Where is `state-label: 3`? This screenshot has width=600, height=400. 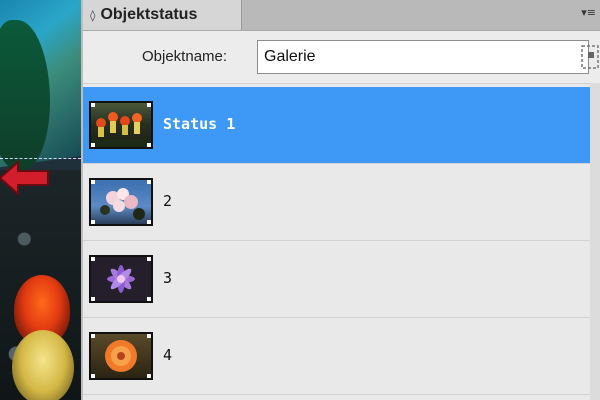 state-label: 3 is located at coordinates (168, 278).